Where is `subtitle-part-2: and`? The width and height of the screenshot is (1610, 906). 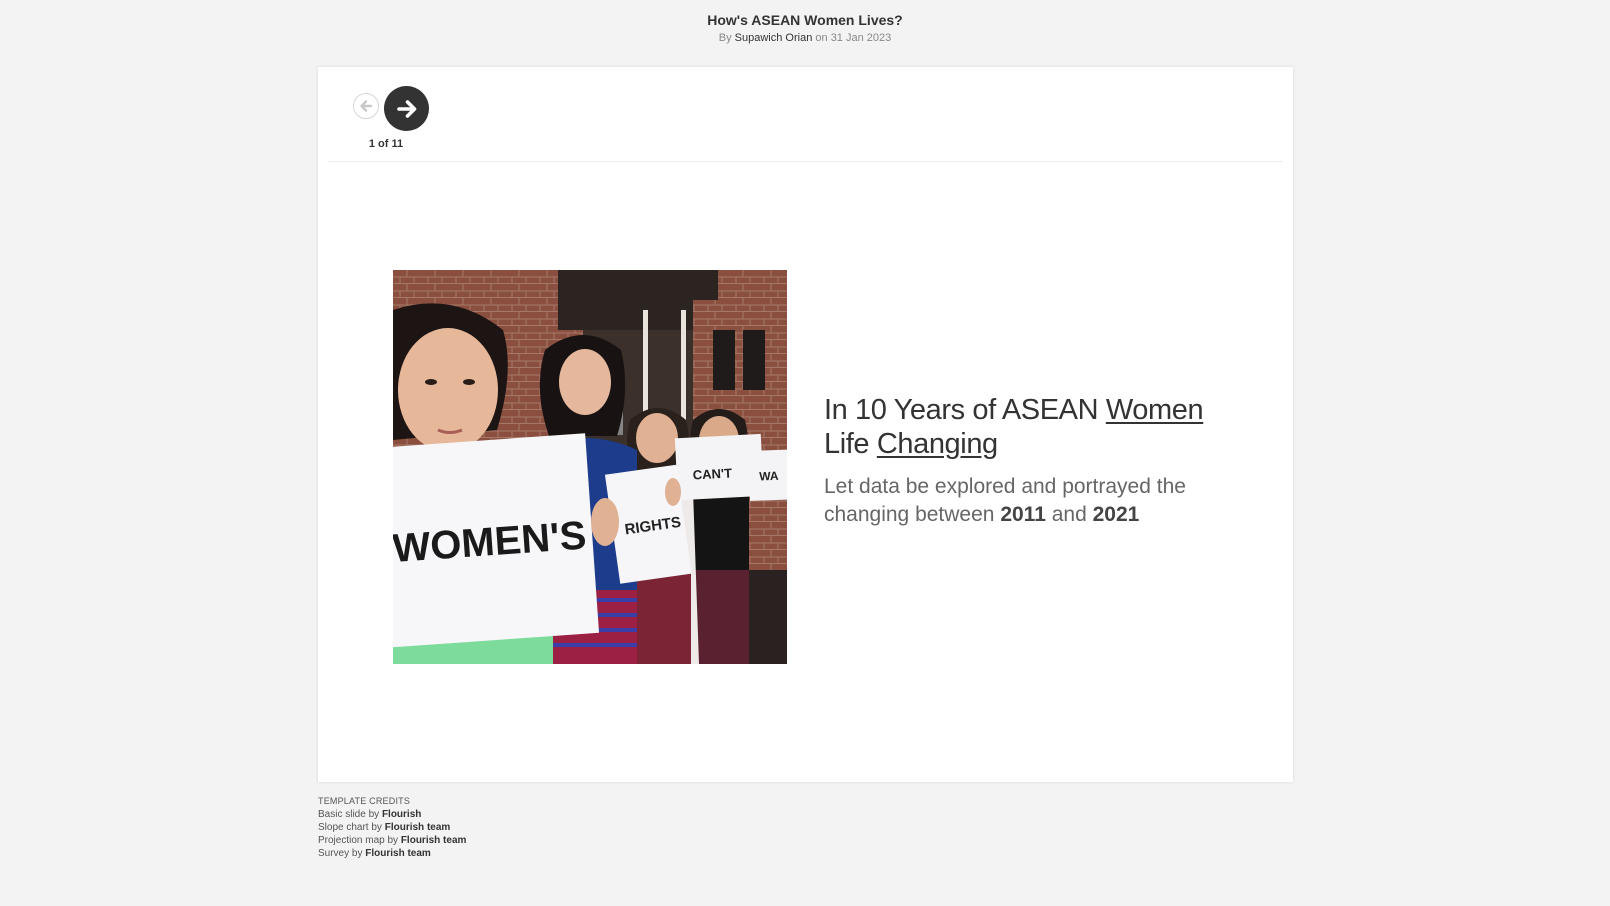
subtitle-part-2: and is located at coordinates (1069, 514).